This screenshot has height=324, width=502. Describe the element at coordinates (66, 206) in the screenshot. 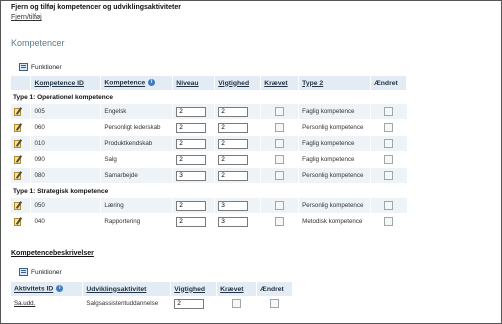

I see `competence-id: 050` at that location.